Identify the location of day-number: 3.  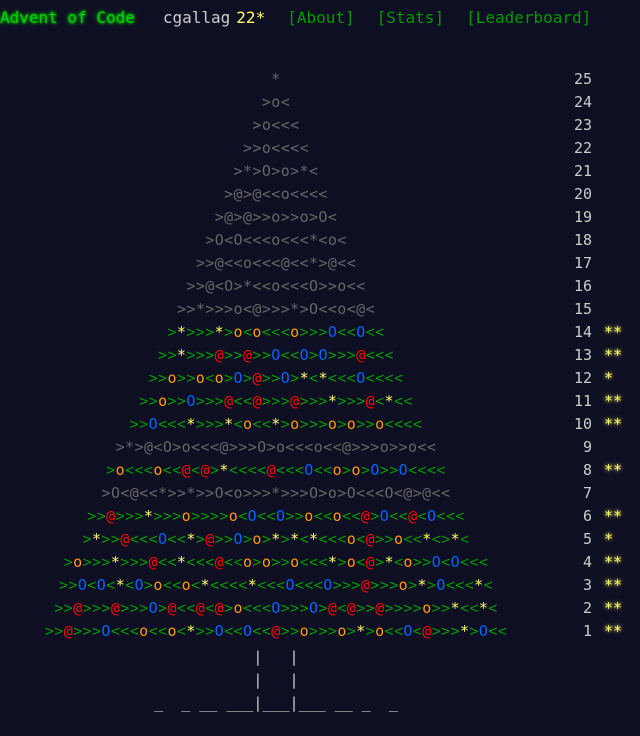
(587, 585).